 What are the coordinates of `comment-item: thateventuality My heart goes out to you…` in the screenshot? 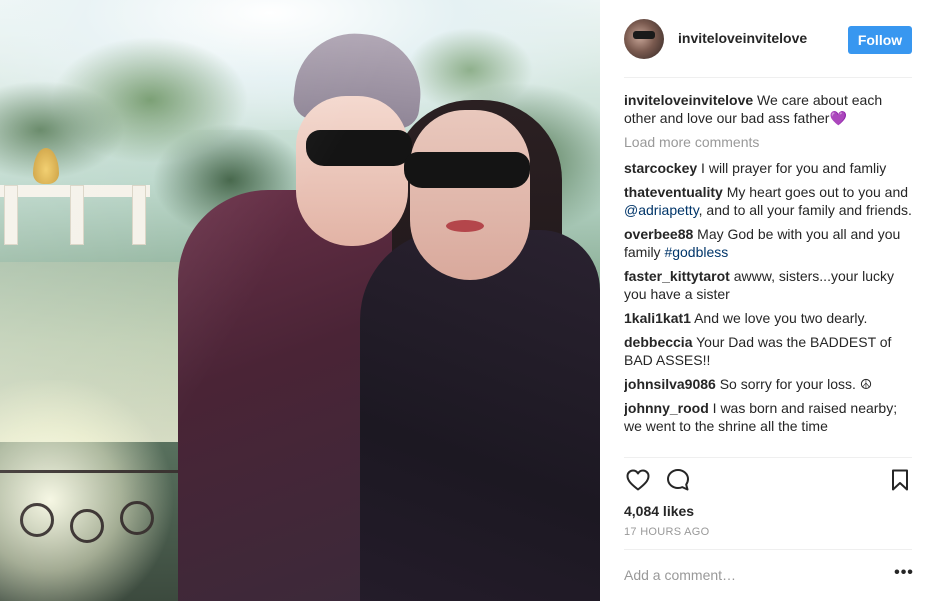 It's located at (769, 201).